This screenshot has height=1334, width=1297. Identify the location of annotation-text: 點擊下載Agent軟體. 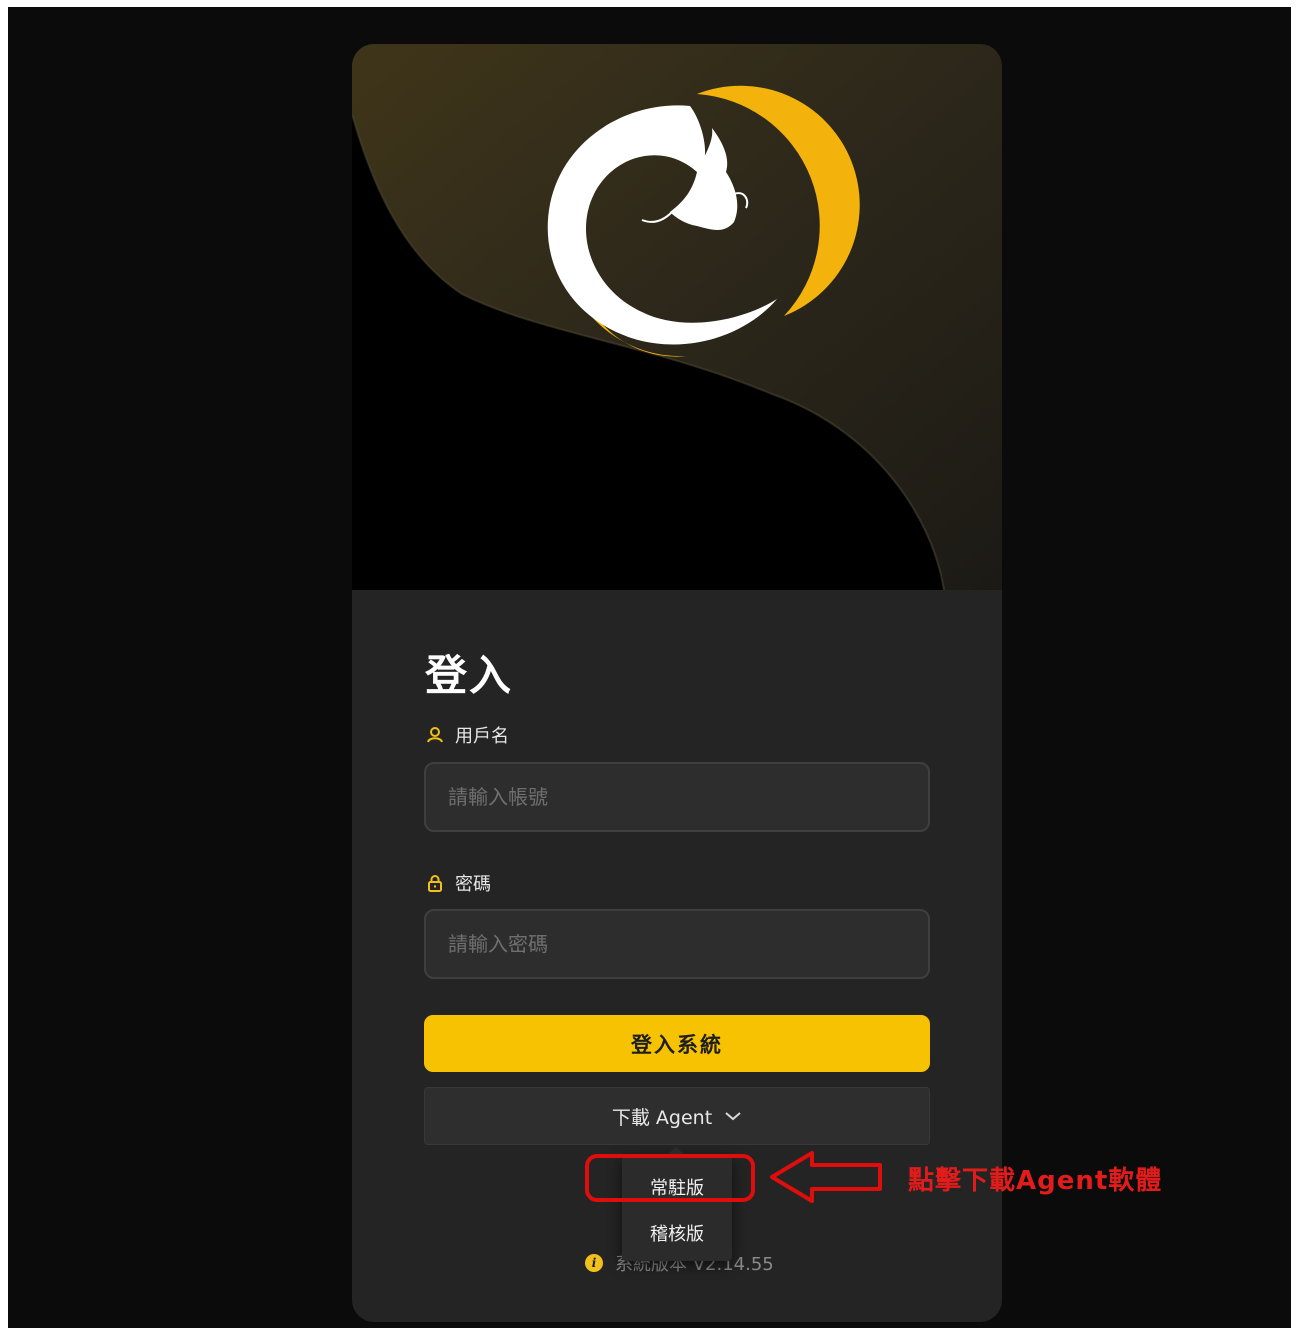
(1035, 1181).